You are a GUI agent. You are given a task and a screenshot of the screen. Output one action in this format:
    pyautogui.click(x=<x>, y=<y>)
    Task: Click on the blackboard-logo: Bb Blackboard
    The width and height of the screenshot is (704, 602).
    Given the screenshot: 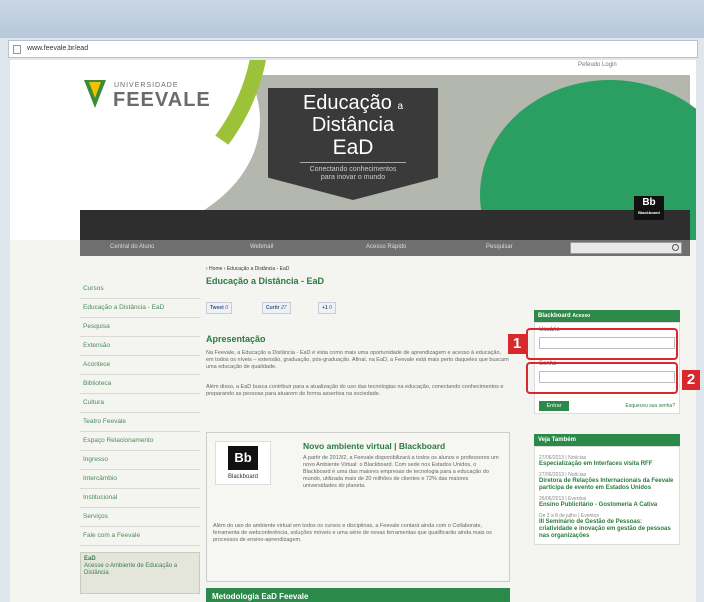 What is the action you would take?
    pyautogui.click(x=649, y=208)
    